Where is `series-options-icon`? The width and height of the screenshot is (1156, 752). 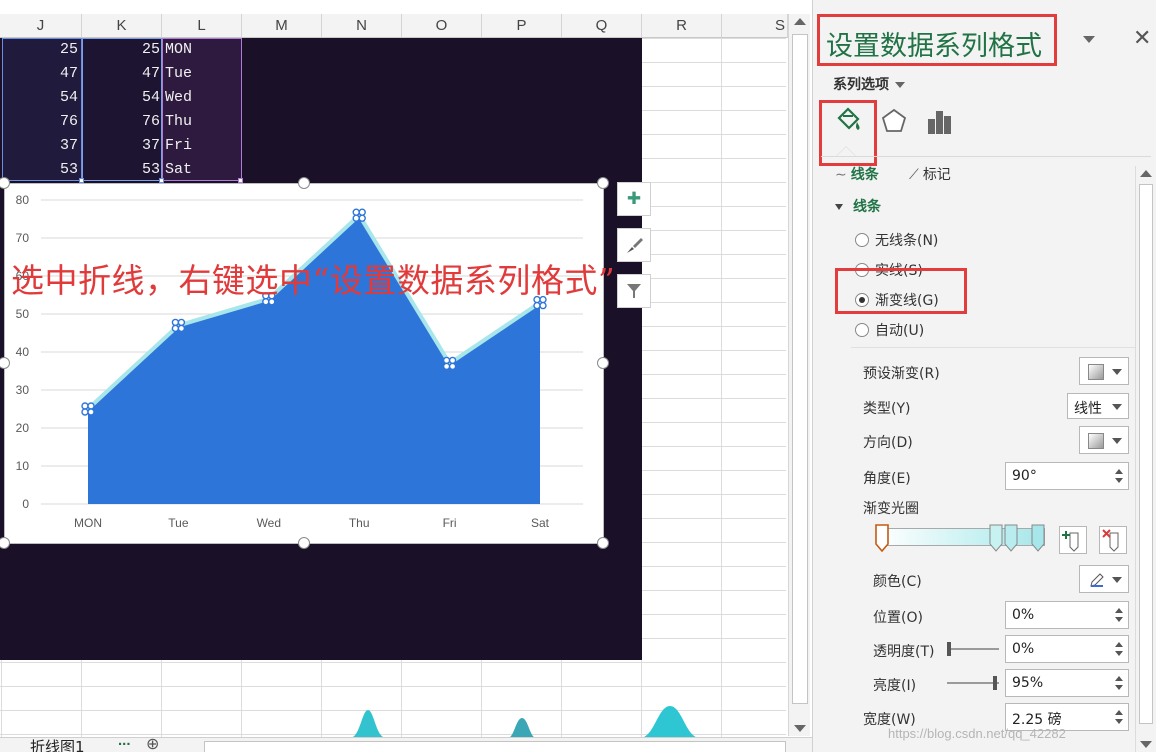
series-options-icon is located at coordinates (940, 121).